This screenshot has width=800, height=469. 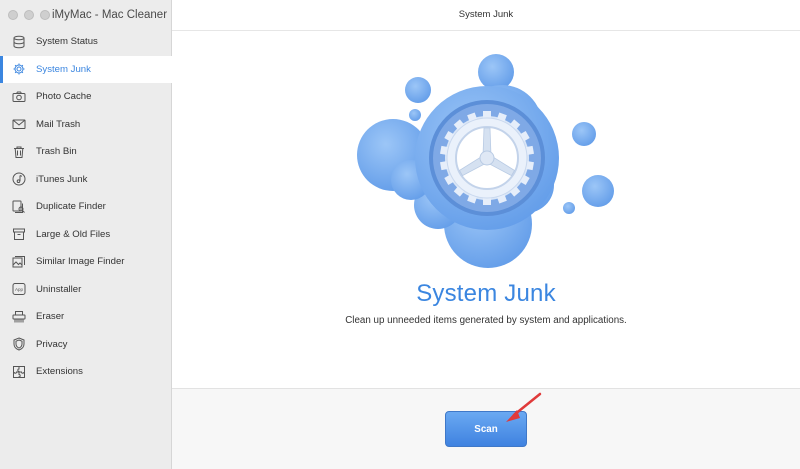 I want to click on title-bar: iMyMac - Mac Cleaner, so click(x=86, y=15).